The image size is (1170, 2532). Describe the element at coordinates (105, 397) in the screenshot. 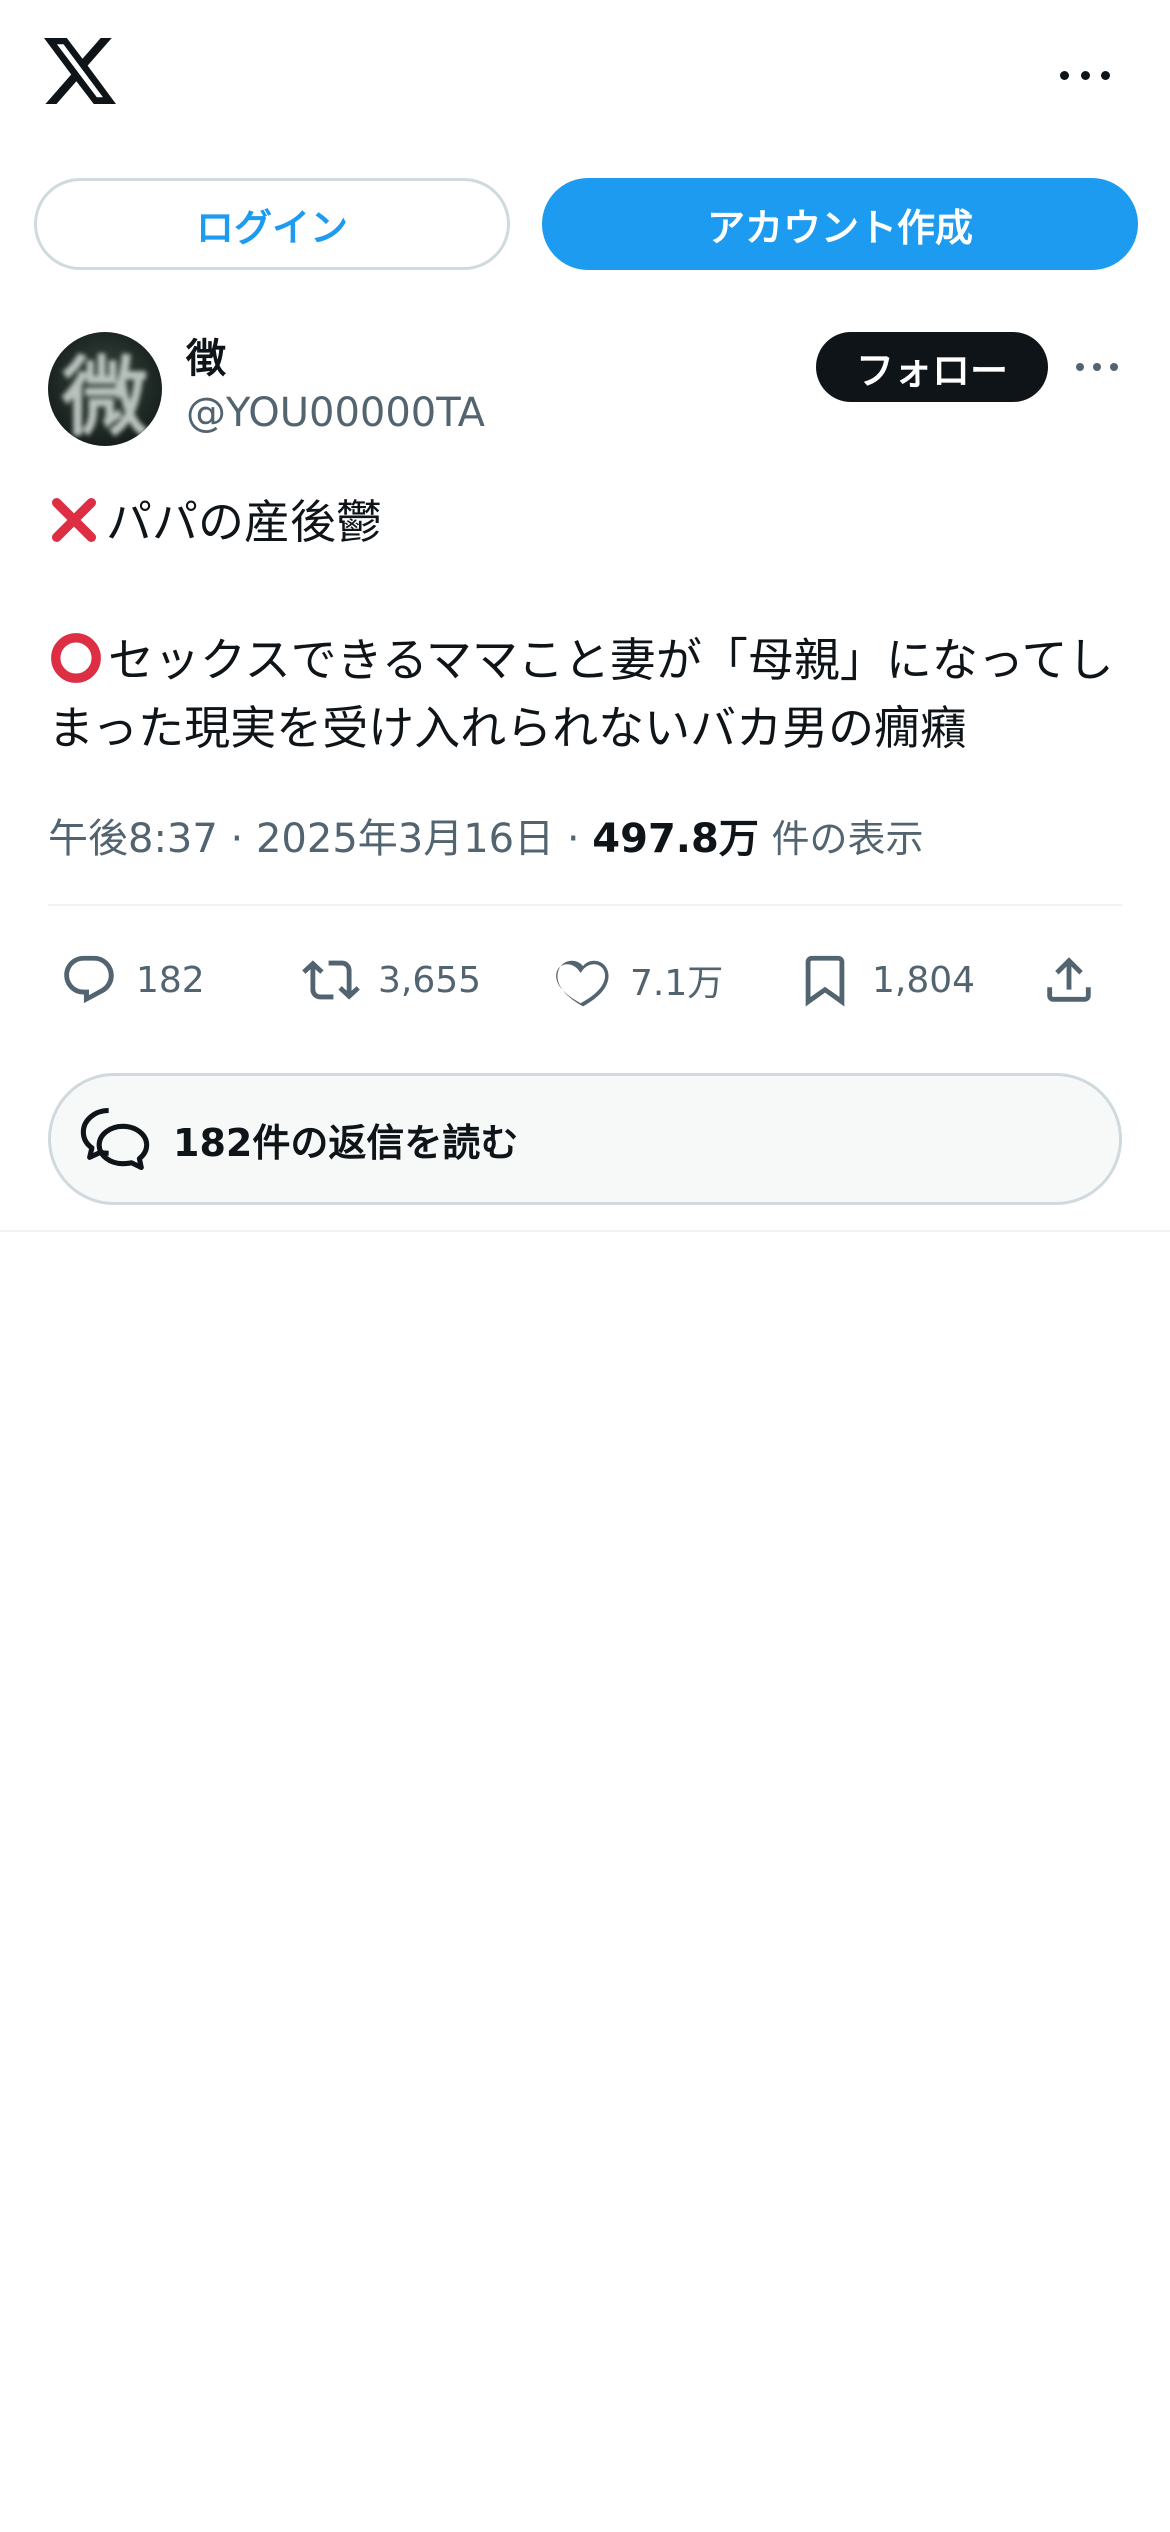

I see `avatar-glyph: 微` at that location.